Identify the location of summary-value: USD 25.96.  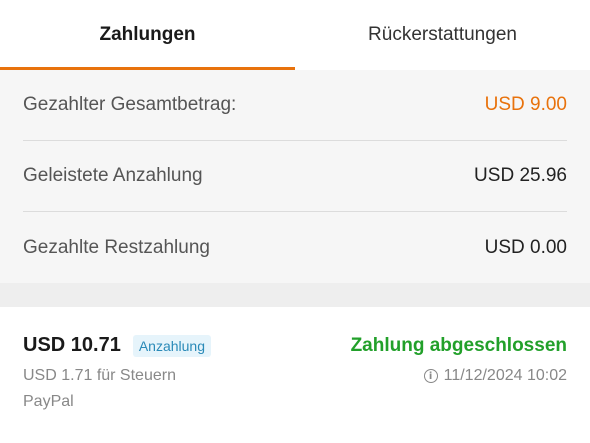
(520, 175).